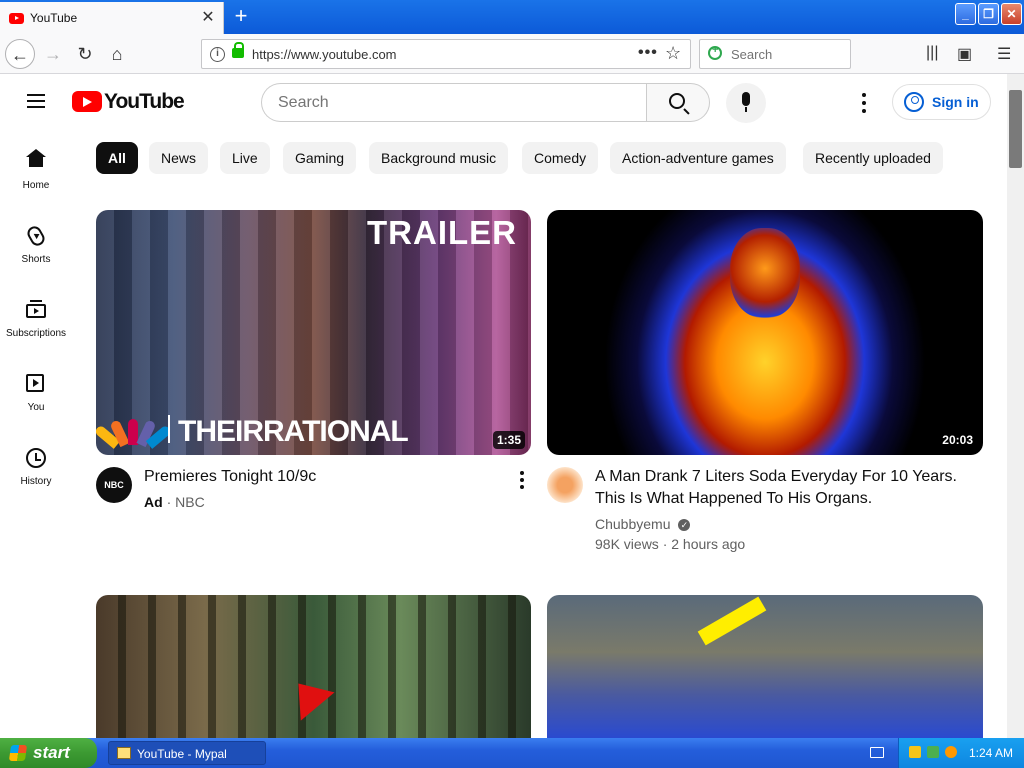  What do you see at coordinates (914, 102) in the screenshot?
I see `account-icon` at bounding box center [914, 102].